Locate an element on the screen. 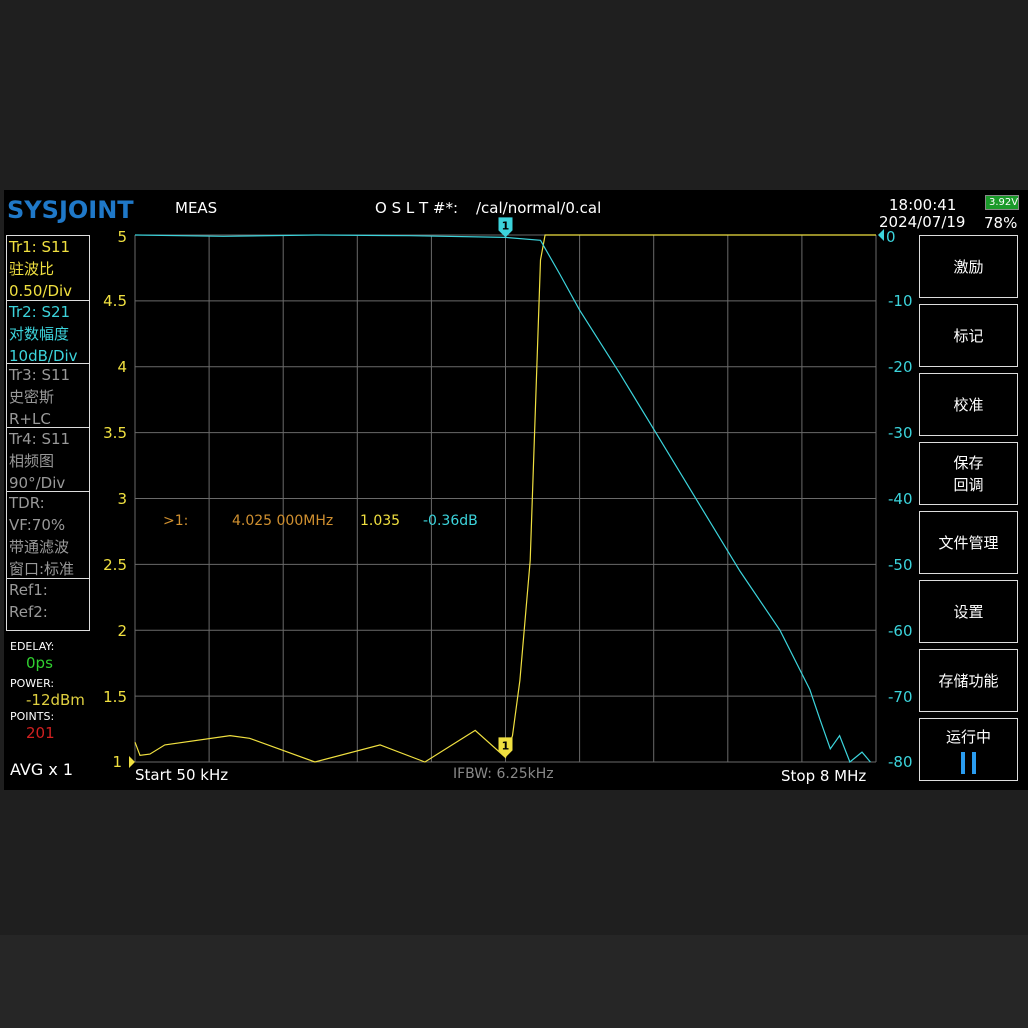 This screenshot has height=1028, width=1028. settings-button: 设置 is located at coordinates (968, 611).